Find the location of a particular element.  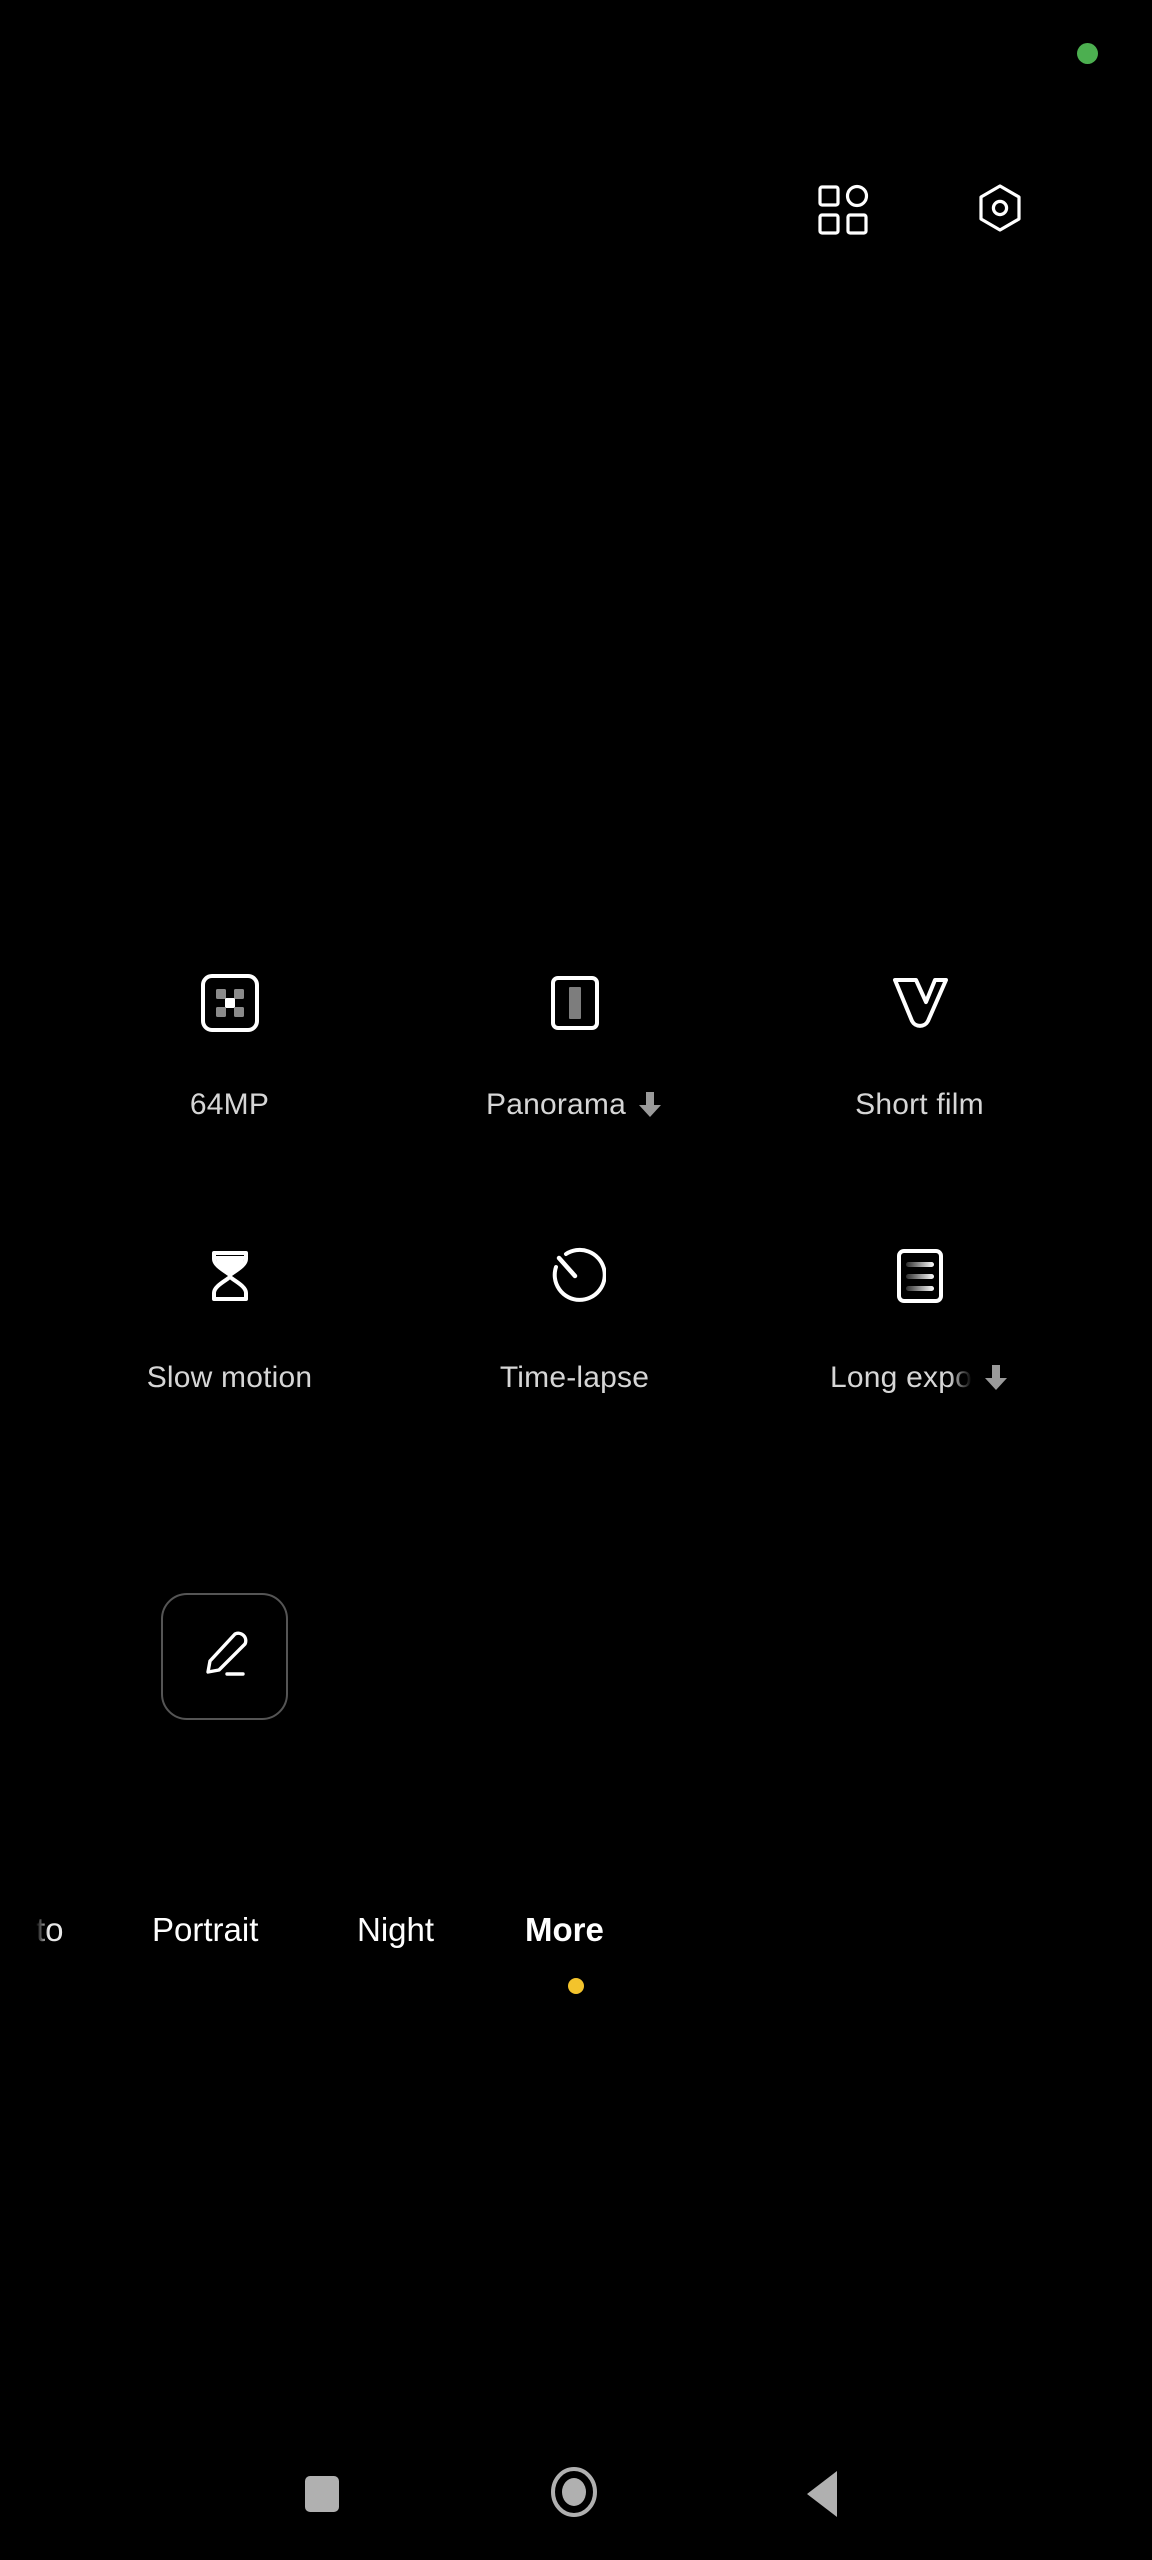

mode-label: Slow motion is located at coordinates (229, 1377).